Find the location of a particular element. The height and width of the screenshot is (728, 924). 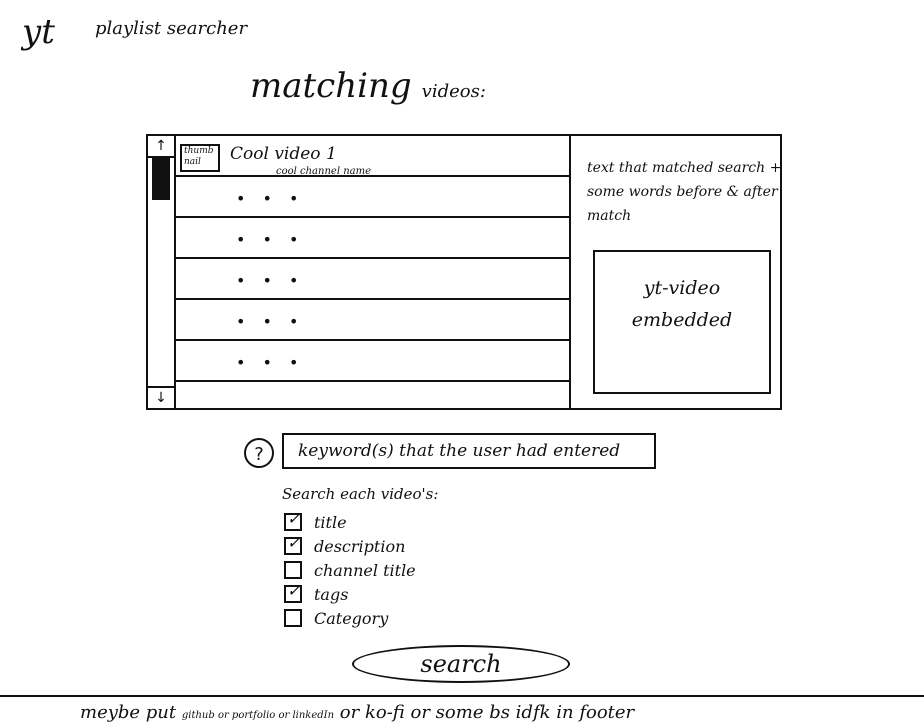

footer-divider is located at coordinates (462, 696).